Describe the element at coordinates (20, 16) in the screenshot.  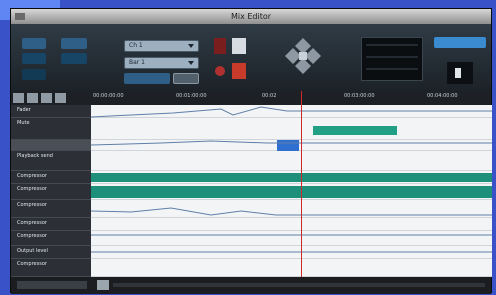
I see `window-controls` at that location.